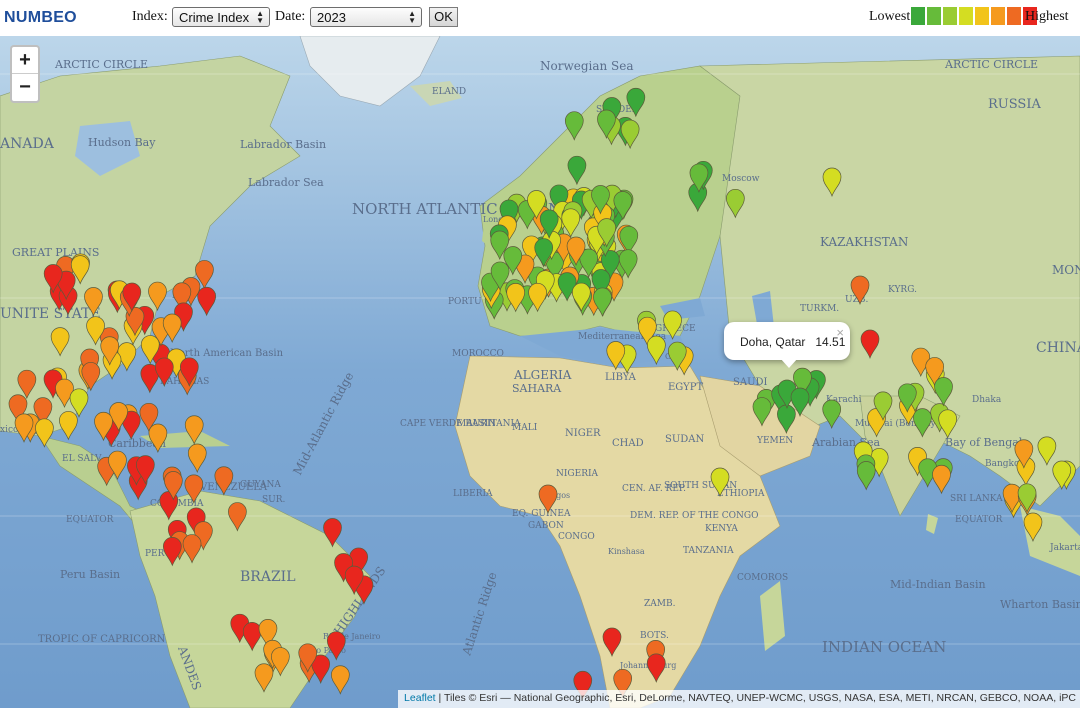 This screenshot has width=1080, height=708. I want to click on map-label-nigeria: NIGERIA, so click(577, 474).